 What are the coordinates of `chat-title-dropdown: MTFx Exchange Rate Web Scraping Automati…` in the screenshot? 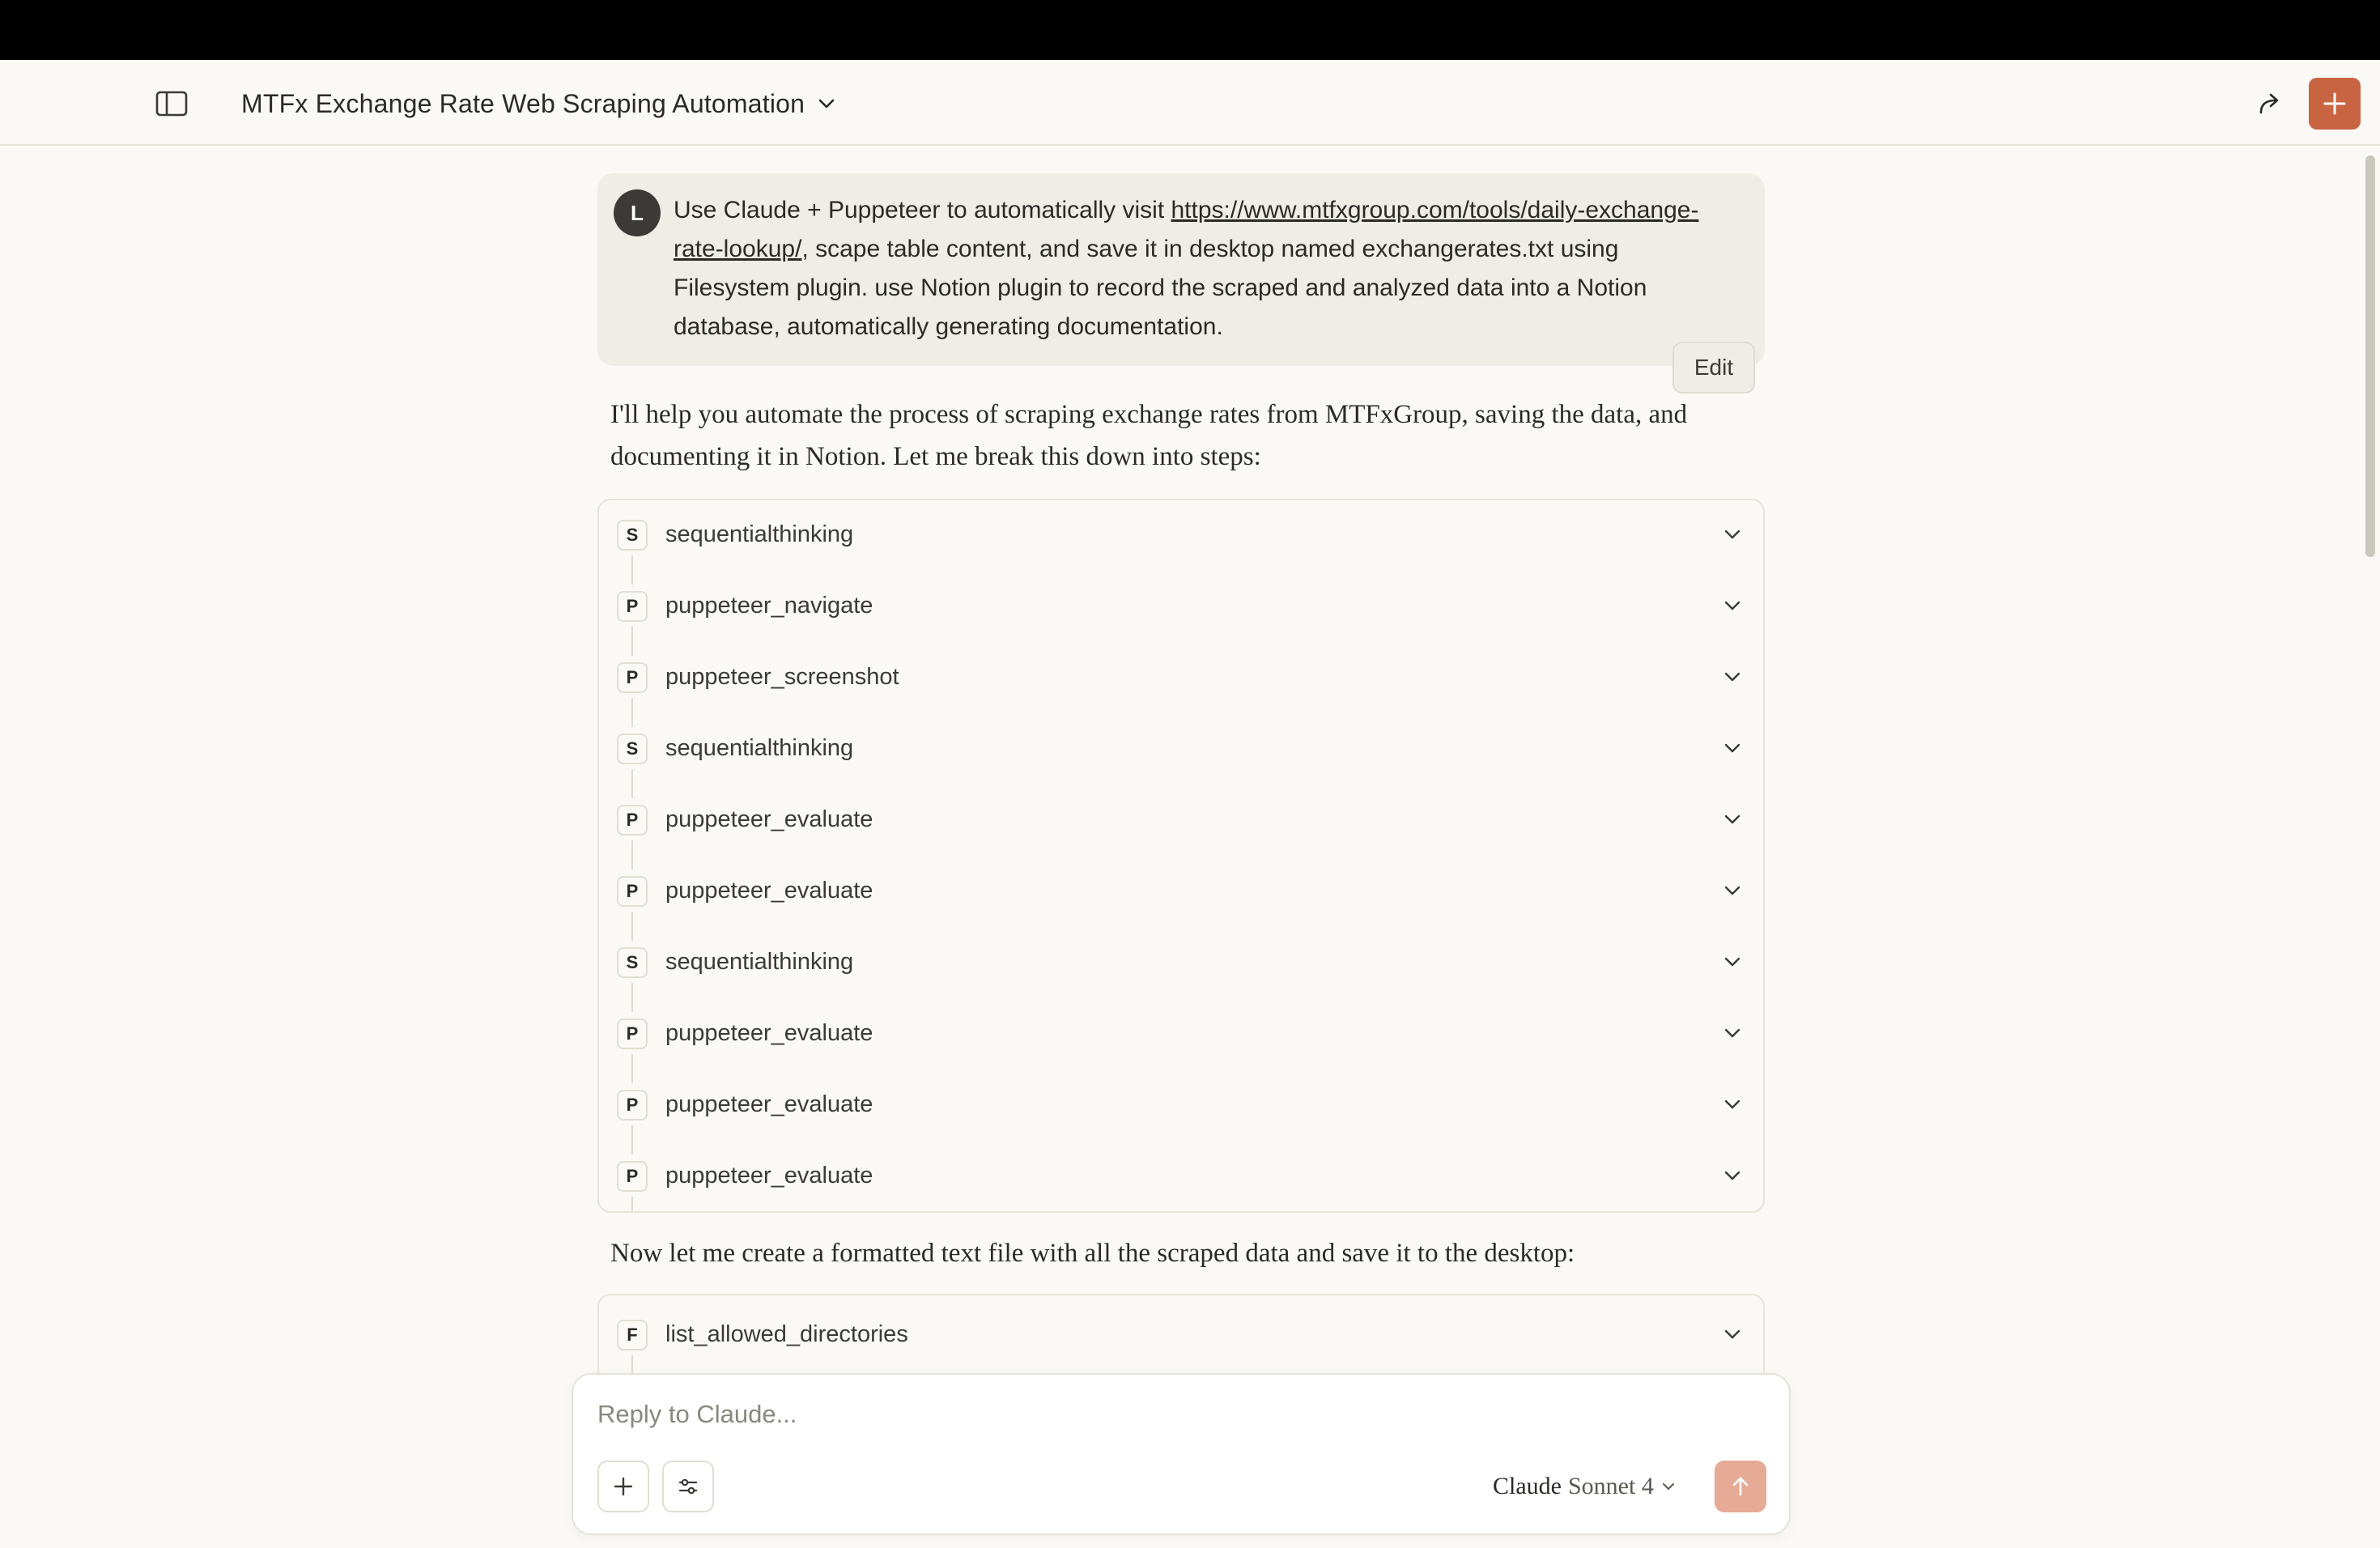 It's located at (539, 104).